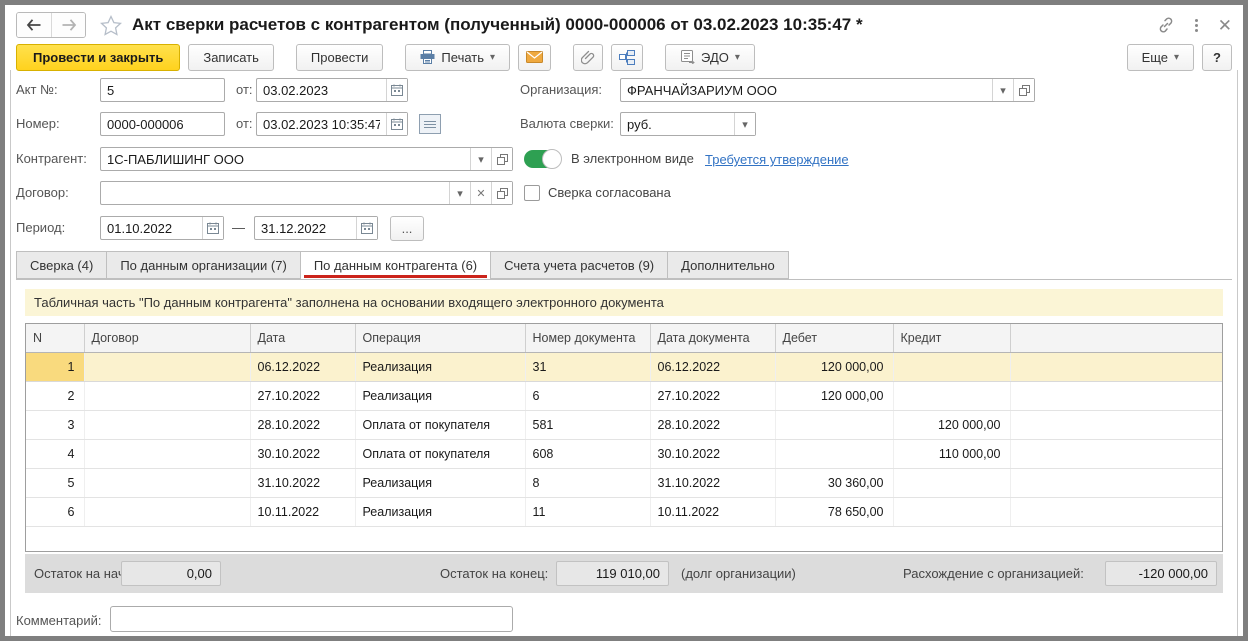 The width and height of the screenshot is (1248, 641). Describe the element at coordinates (627, 57) in the screenshot. I see `structure-button` at that location.